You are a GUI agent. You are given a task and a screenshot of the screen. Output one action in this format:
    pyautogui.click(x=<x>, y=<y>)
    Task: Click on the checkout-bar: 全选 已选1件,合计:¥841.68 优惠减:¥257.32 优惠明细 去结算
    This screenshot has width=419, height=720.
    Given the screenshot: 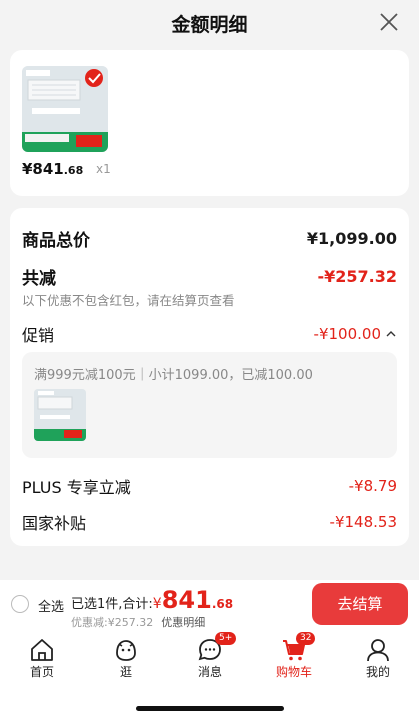 What is the action you would take?
    pyautogui.click(x=209, y=606)
    